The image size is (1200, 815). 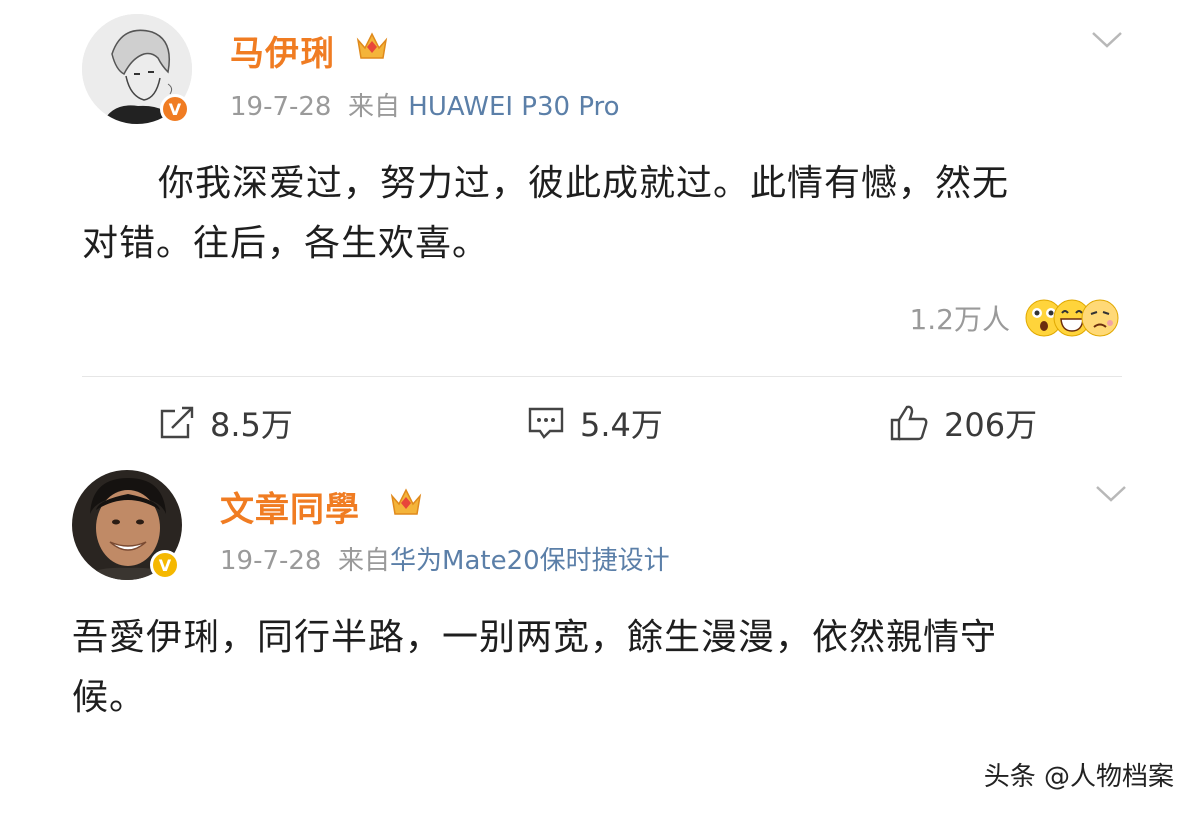 I want to click on emoji-stack, so click(x=1072, y=318).